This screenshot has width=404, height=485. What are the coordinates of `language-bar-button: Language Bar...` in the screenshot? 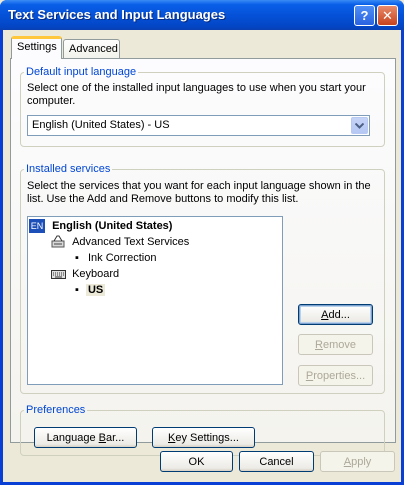 It's located at (85, 437).